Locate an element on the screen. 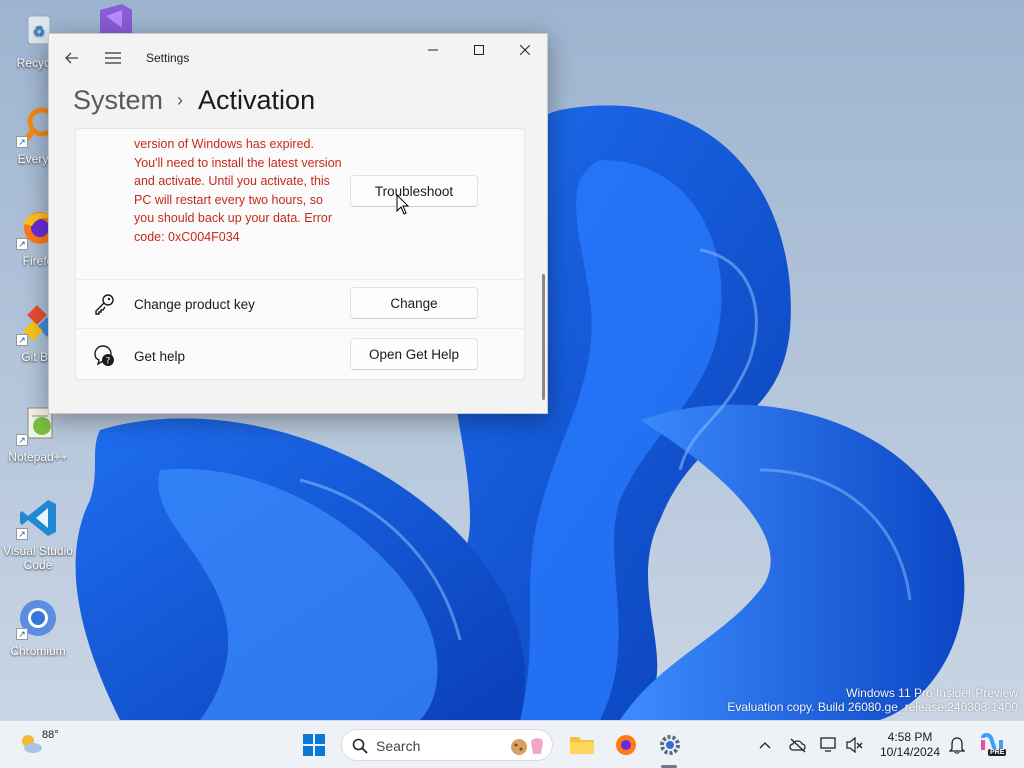  settings-taskbar-button is located at coordinates (670, 744).